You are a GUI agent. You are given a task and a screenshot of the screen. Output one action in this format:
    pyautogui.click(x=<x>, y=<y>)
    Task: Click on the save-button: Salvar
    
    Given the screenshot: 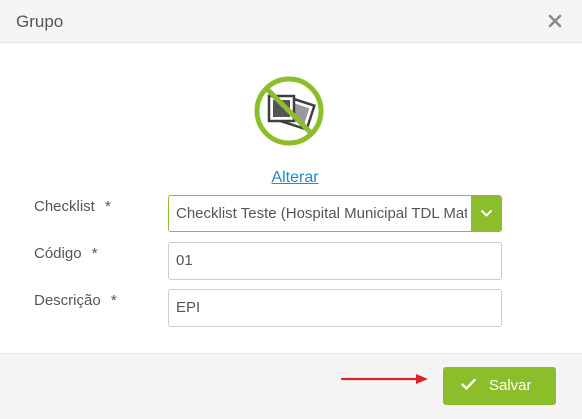 What is the action you would take?
    pyautogui.click(x=499, y=386)
    